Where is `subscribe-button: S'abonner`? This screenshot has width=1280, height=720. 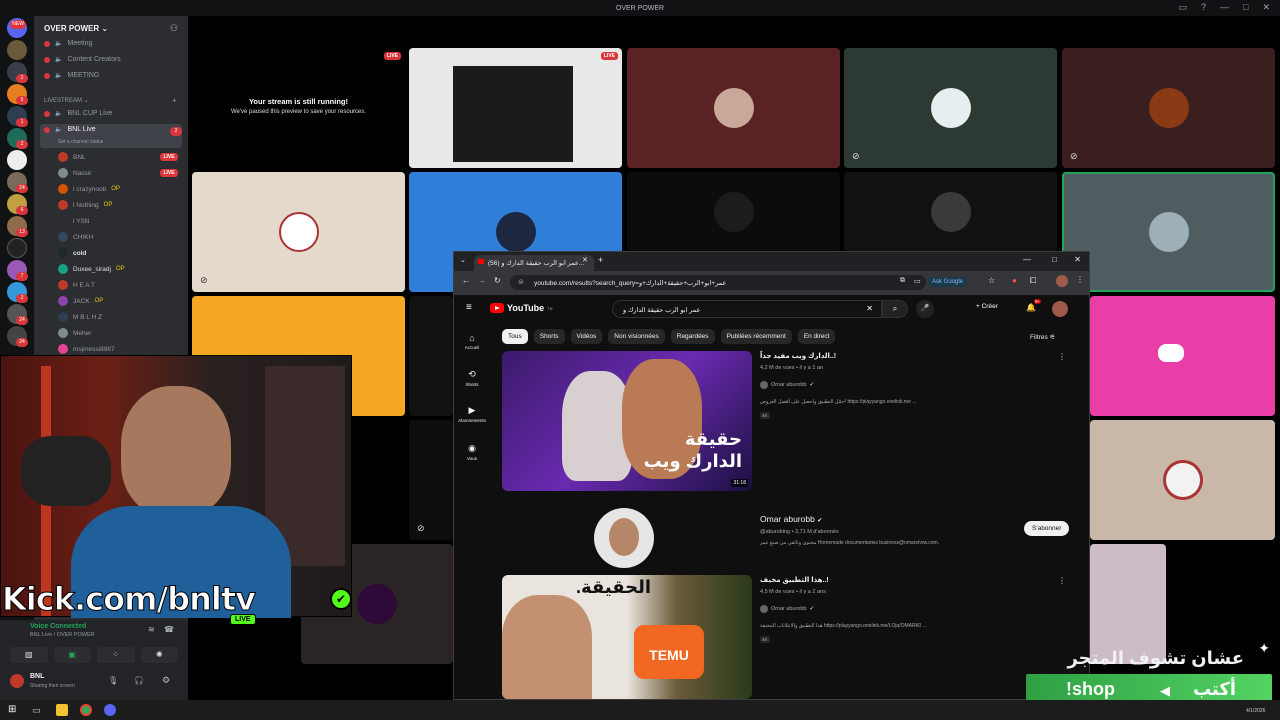 subscribe-button: S'abonner is located at coordinates (1047, 528).